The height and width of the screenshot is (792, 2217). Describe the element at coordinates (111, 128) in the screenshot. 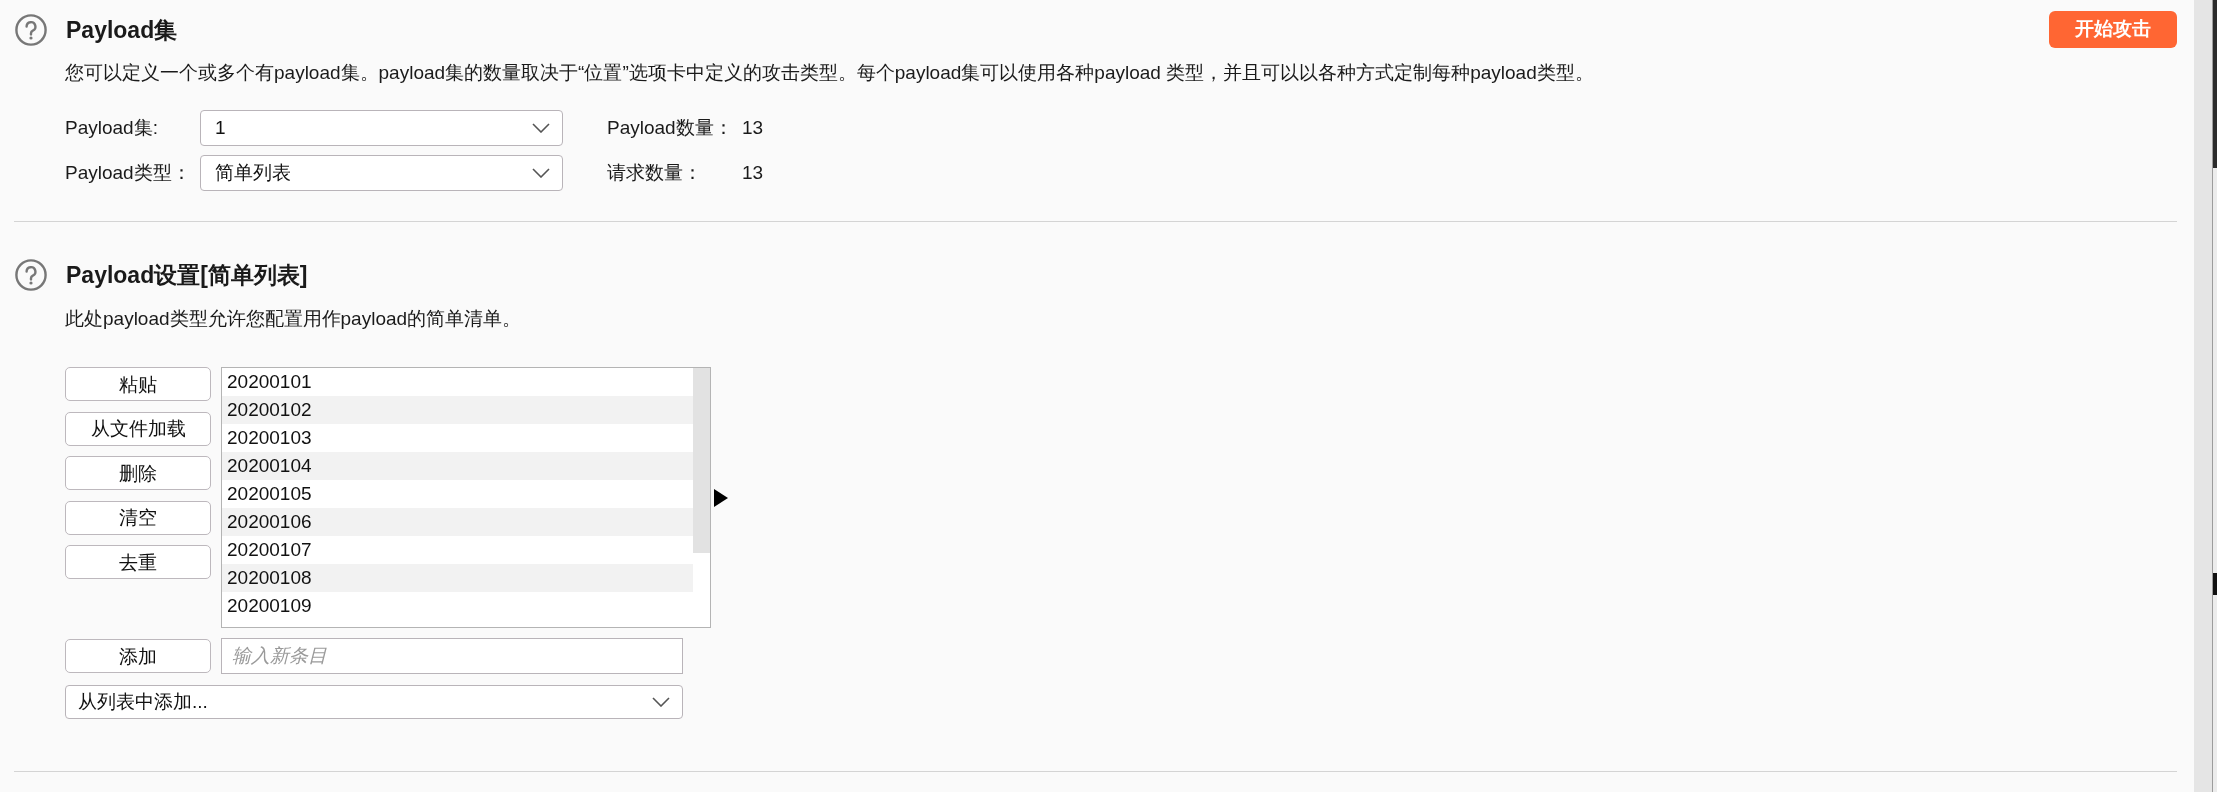

I see `field-label: Payload集:` at that location.